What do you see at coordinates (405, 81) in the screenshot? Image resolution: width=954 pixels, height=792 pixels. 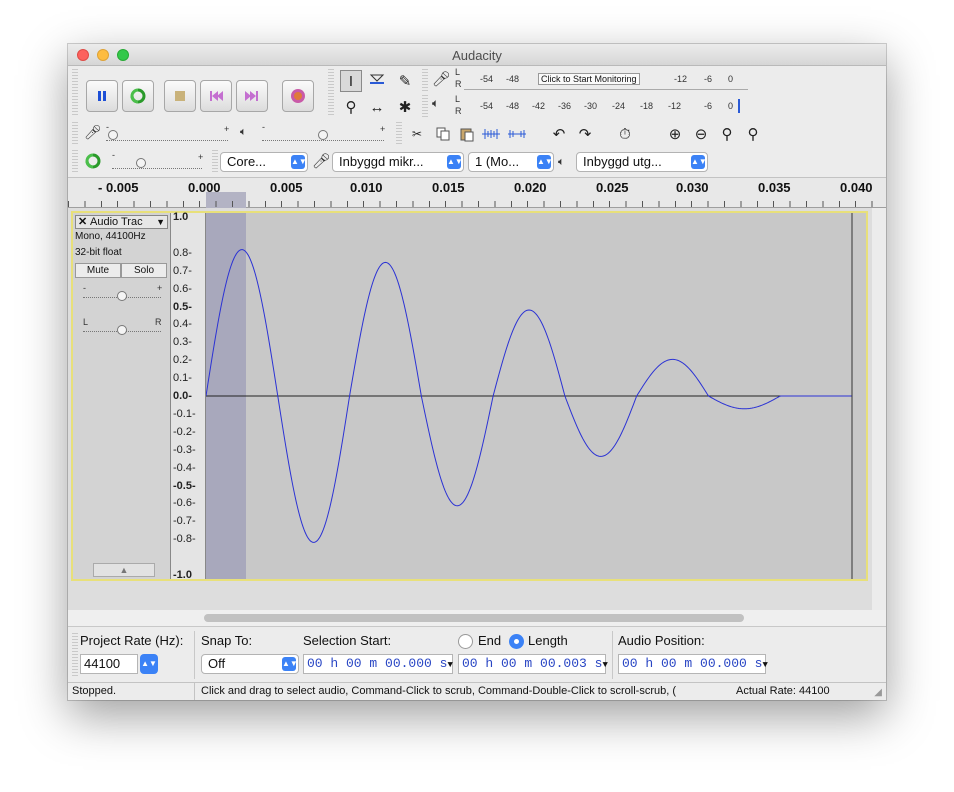 I see `draw-tool-button: ✎` at bounding box center [405, 81].